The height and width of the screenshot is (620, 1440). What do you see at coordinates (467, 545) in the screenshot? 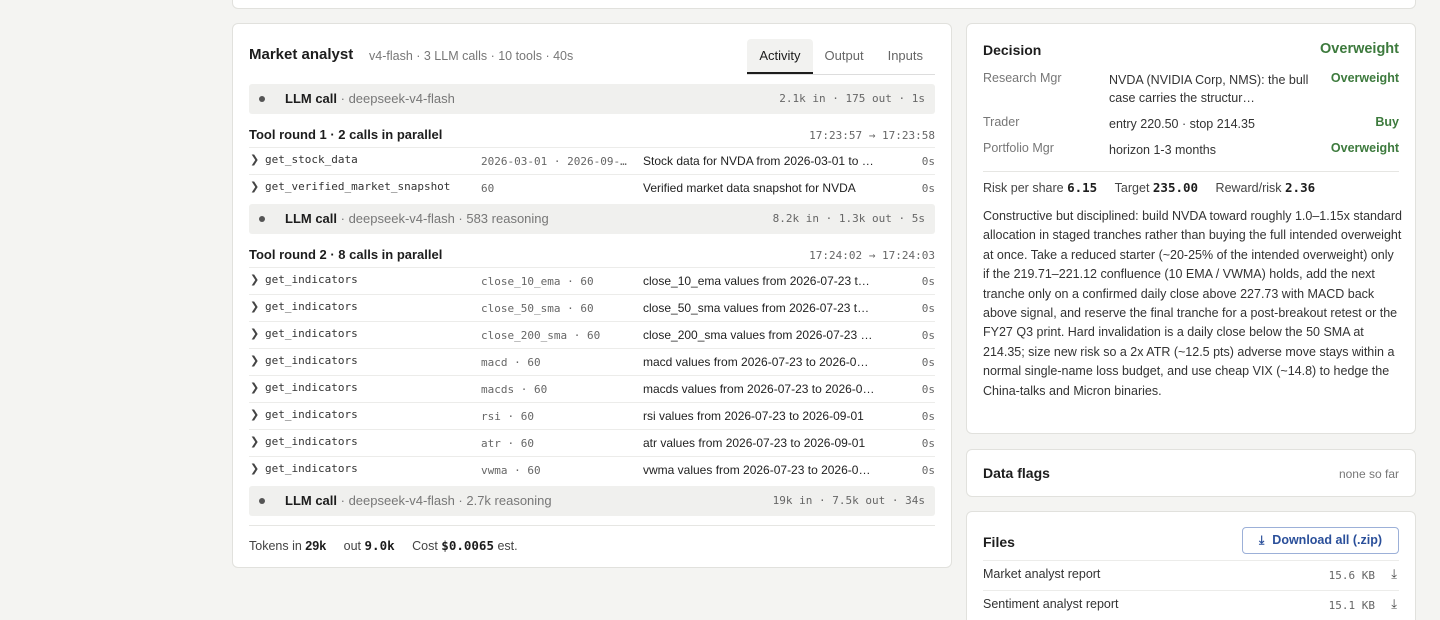
I see `cost-value: $0.0065` at bounding box center [467, 545].